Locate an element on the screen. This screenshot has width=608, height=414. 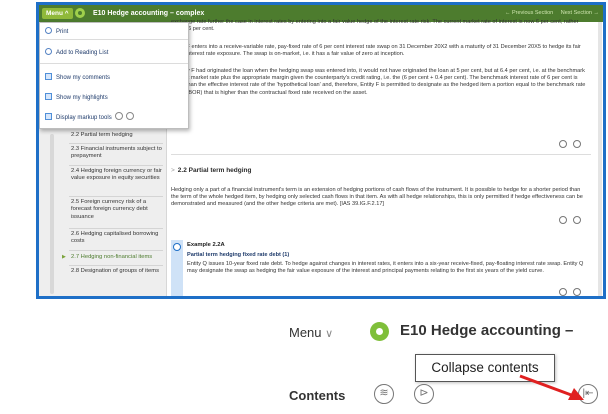
edit-circle-icon is located at coordinates (129, 116).